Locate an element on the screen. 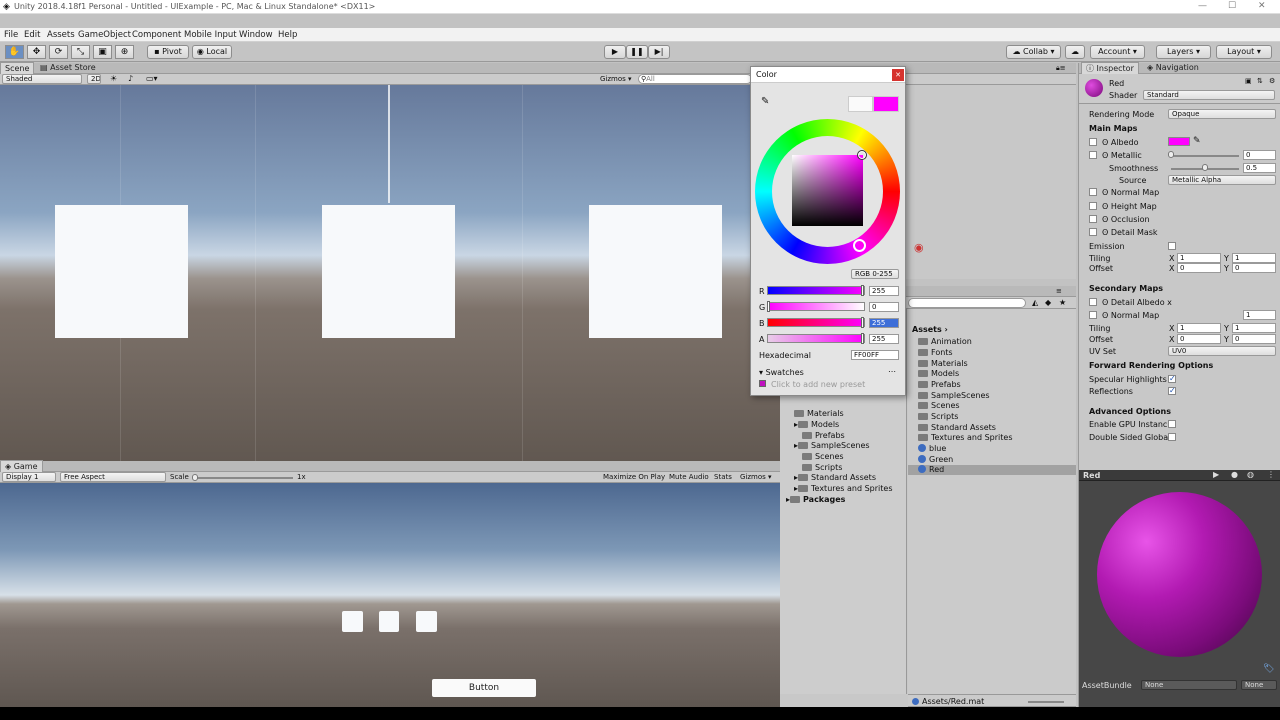  asset-item: Scripts is located at coordinates (938, 416).